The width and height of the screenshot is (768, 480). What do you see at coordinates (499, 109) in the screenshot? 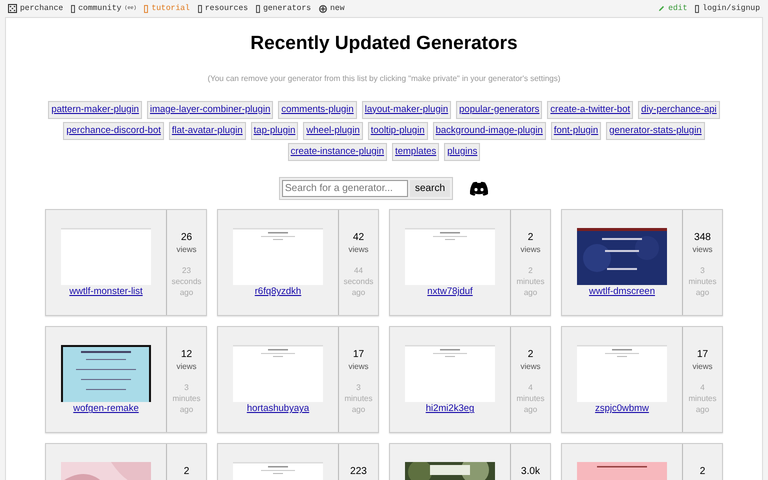
I see `tag-link: popular-generators` at bounding box center [499, 109].